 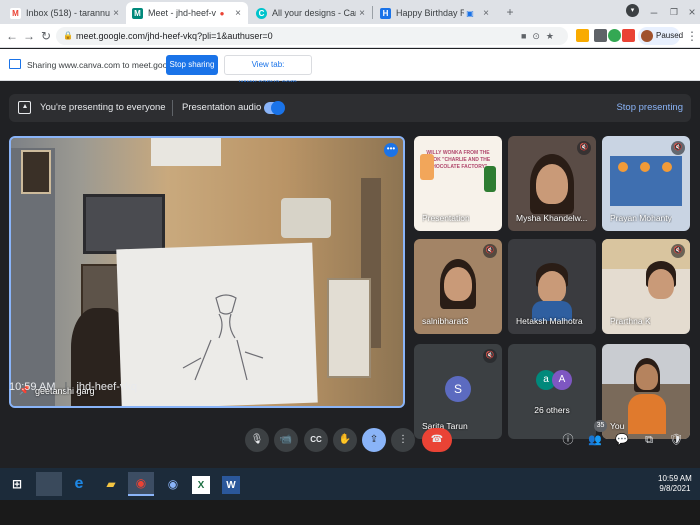 I want to click on omnibox-actions-icon: ■⊙★, so click(x=540, y=36).